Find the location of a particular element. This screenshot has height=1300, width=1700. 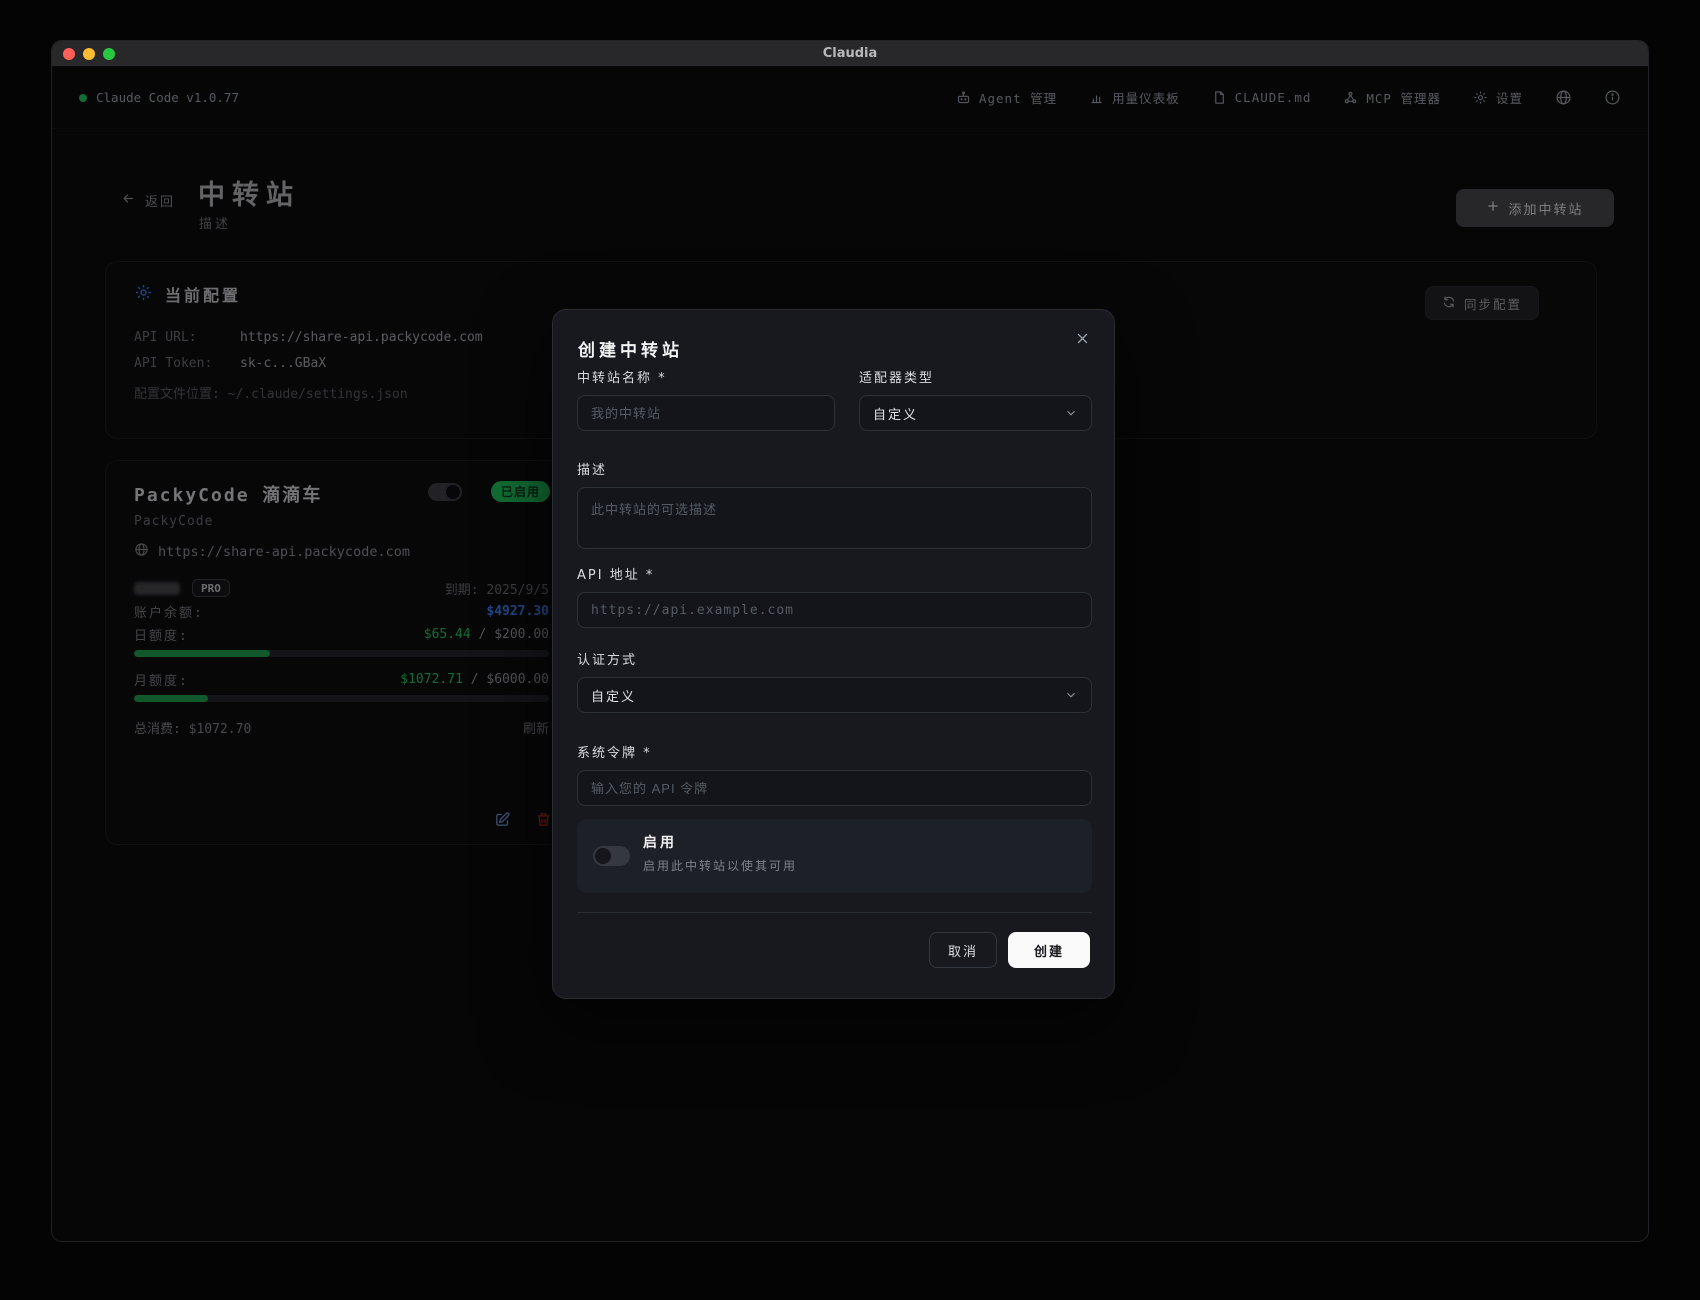

create-button: 创建 is located at coordinates (1048, 950).